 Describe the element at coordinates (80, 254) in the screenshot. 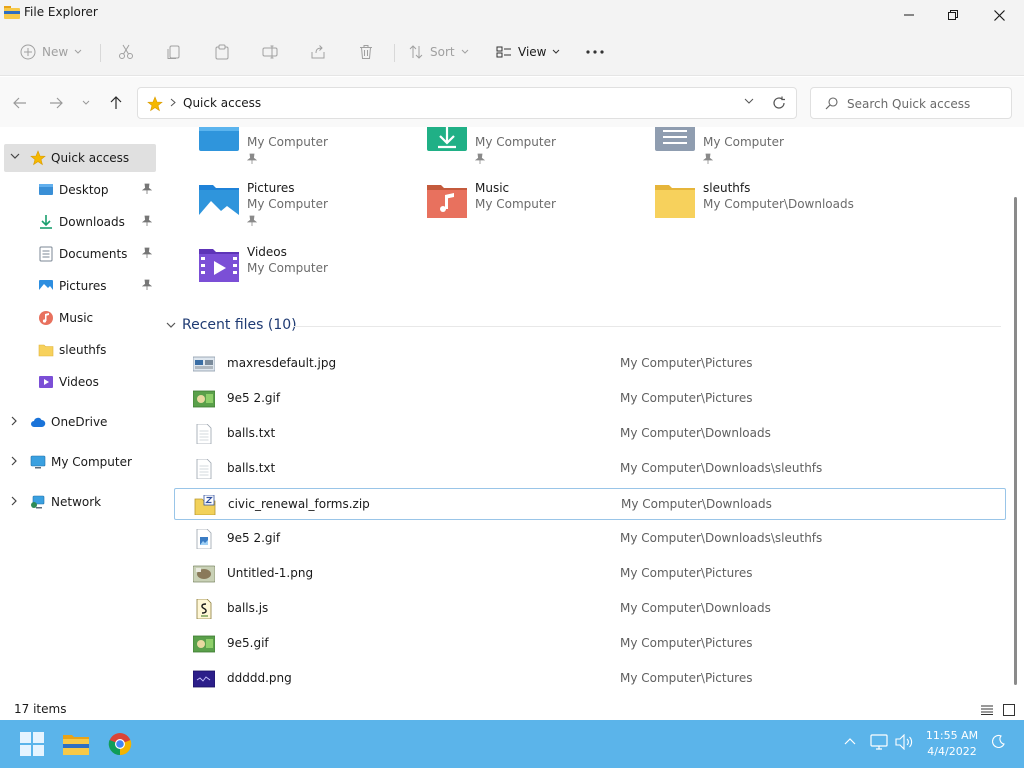

I see `sidebar-item-documents: Documents` at that location.